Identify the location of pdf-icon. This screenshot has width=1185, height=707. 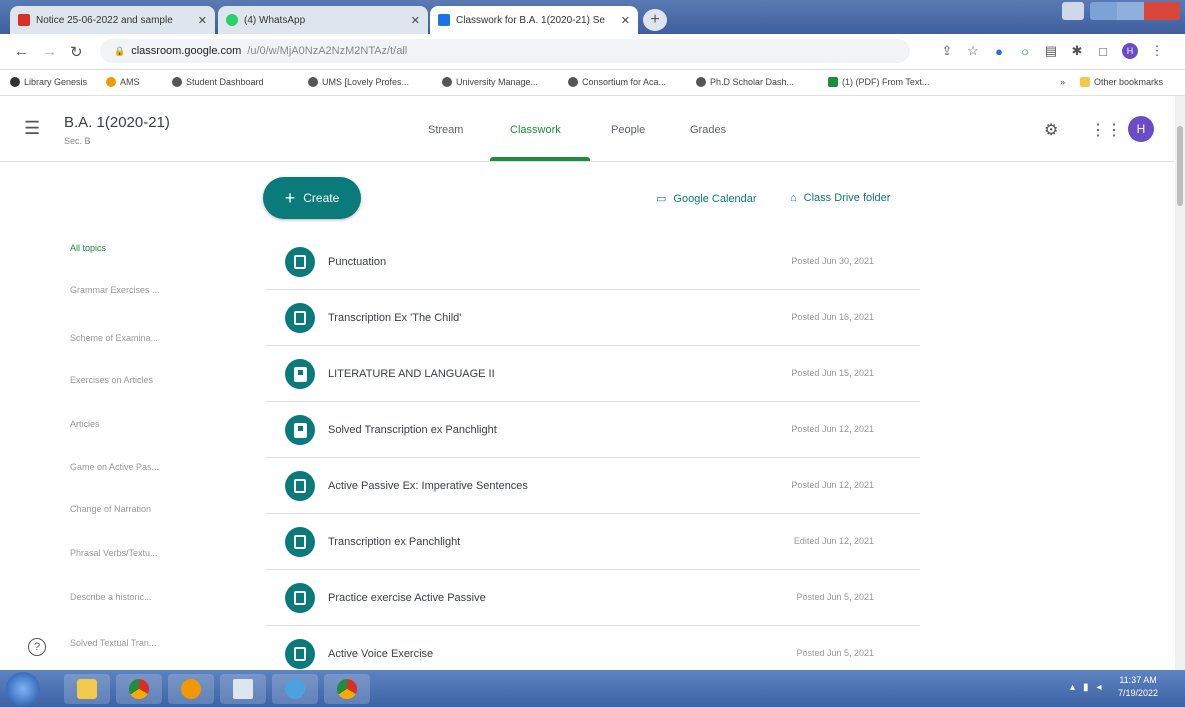
(833, 82).